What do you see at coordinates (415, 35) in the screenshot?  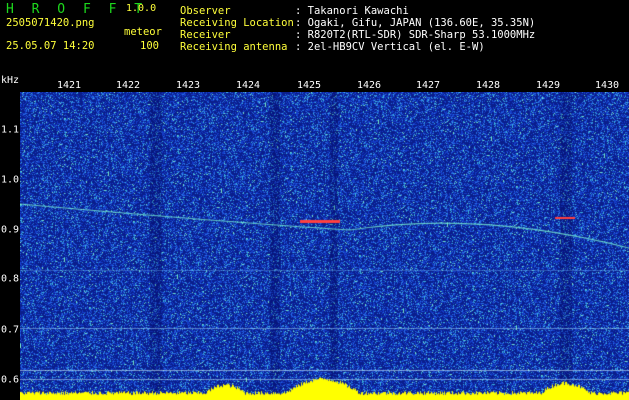 I see `receiver-value: : R820T2(RTL-SDR) SDR-Sharp 53.1000MHz` at bounding box center [415, 35].